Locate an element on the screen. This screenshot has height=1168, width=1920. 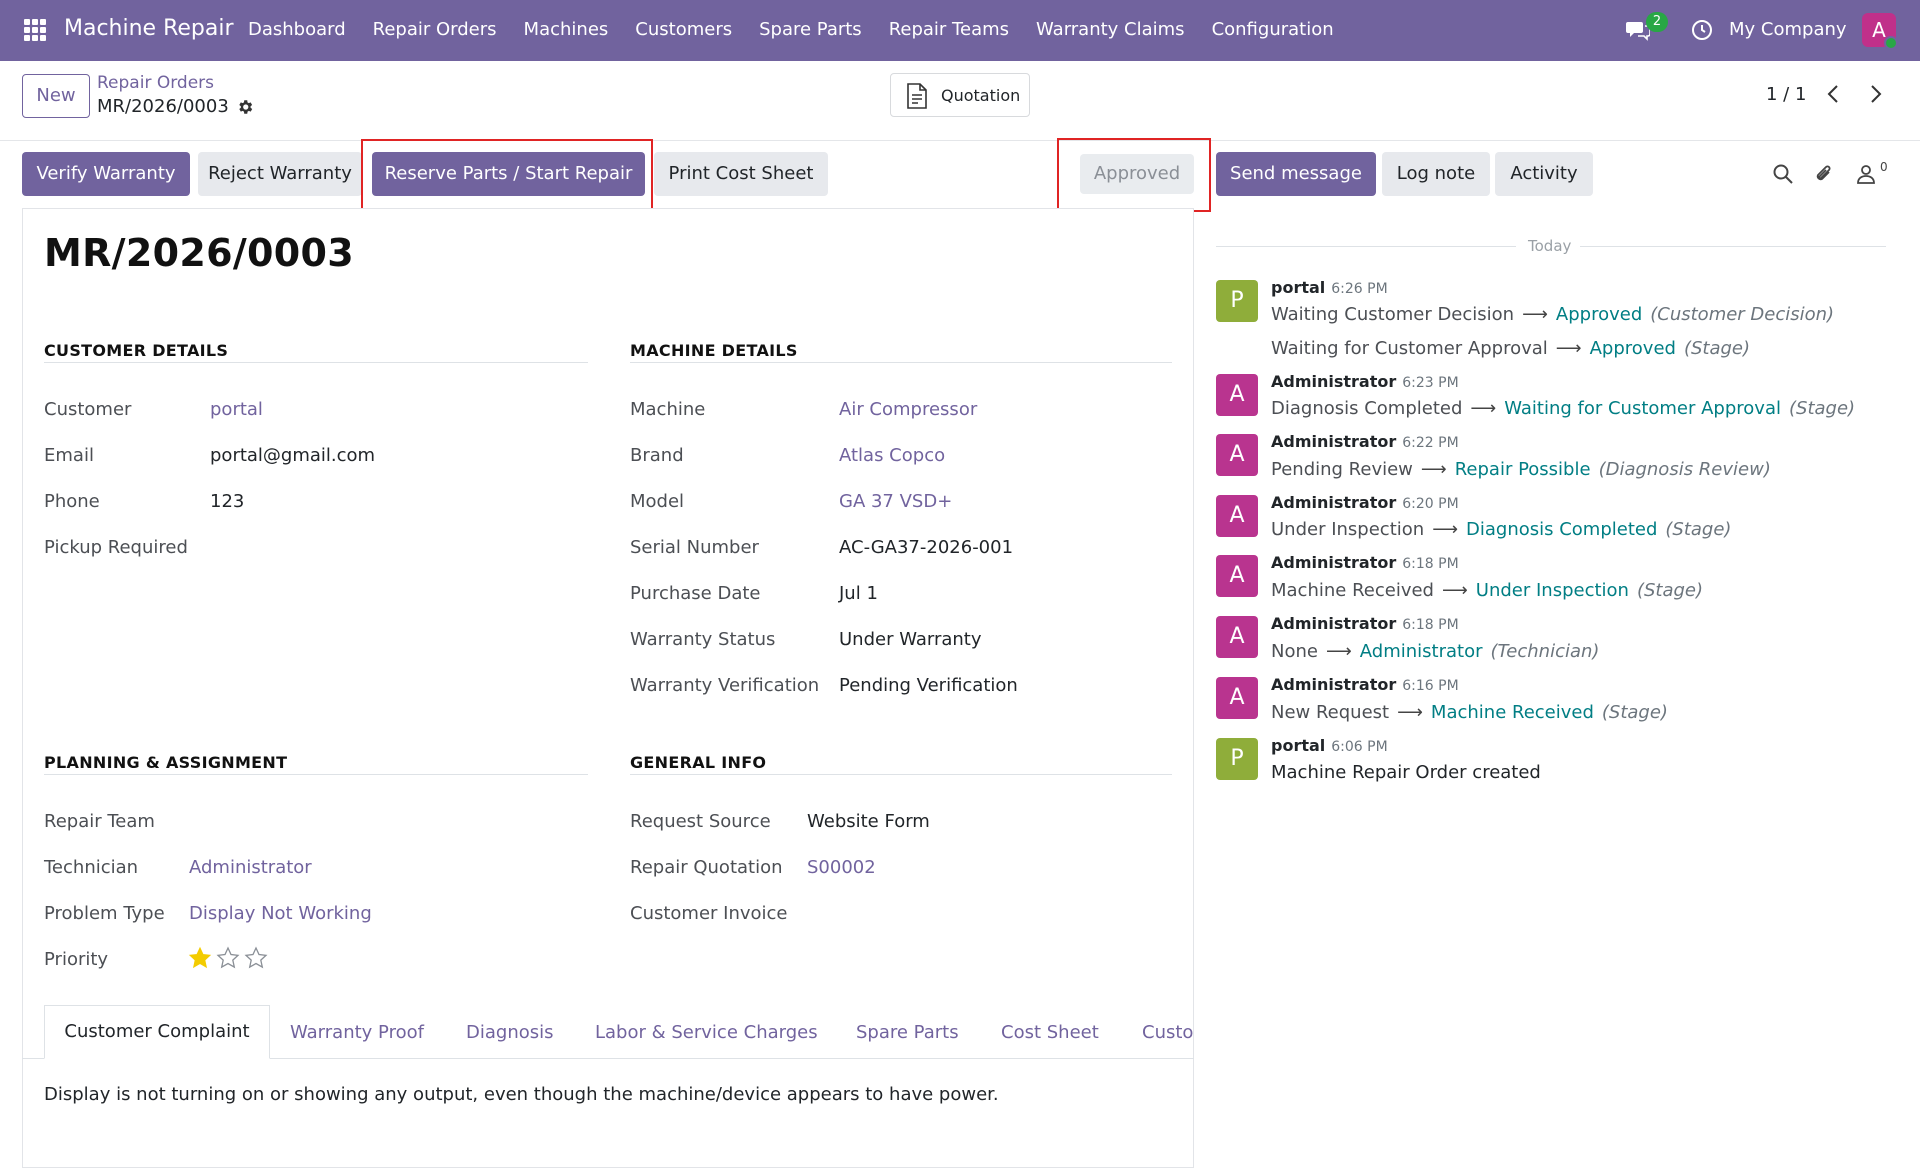
follower-icon is located at coordinates (1866, 174).